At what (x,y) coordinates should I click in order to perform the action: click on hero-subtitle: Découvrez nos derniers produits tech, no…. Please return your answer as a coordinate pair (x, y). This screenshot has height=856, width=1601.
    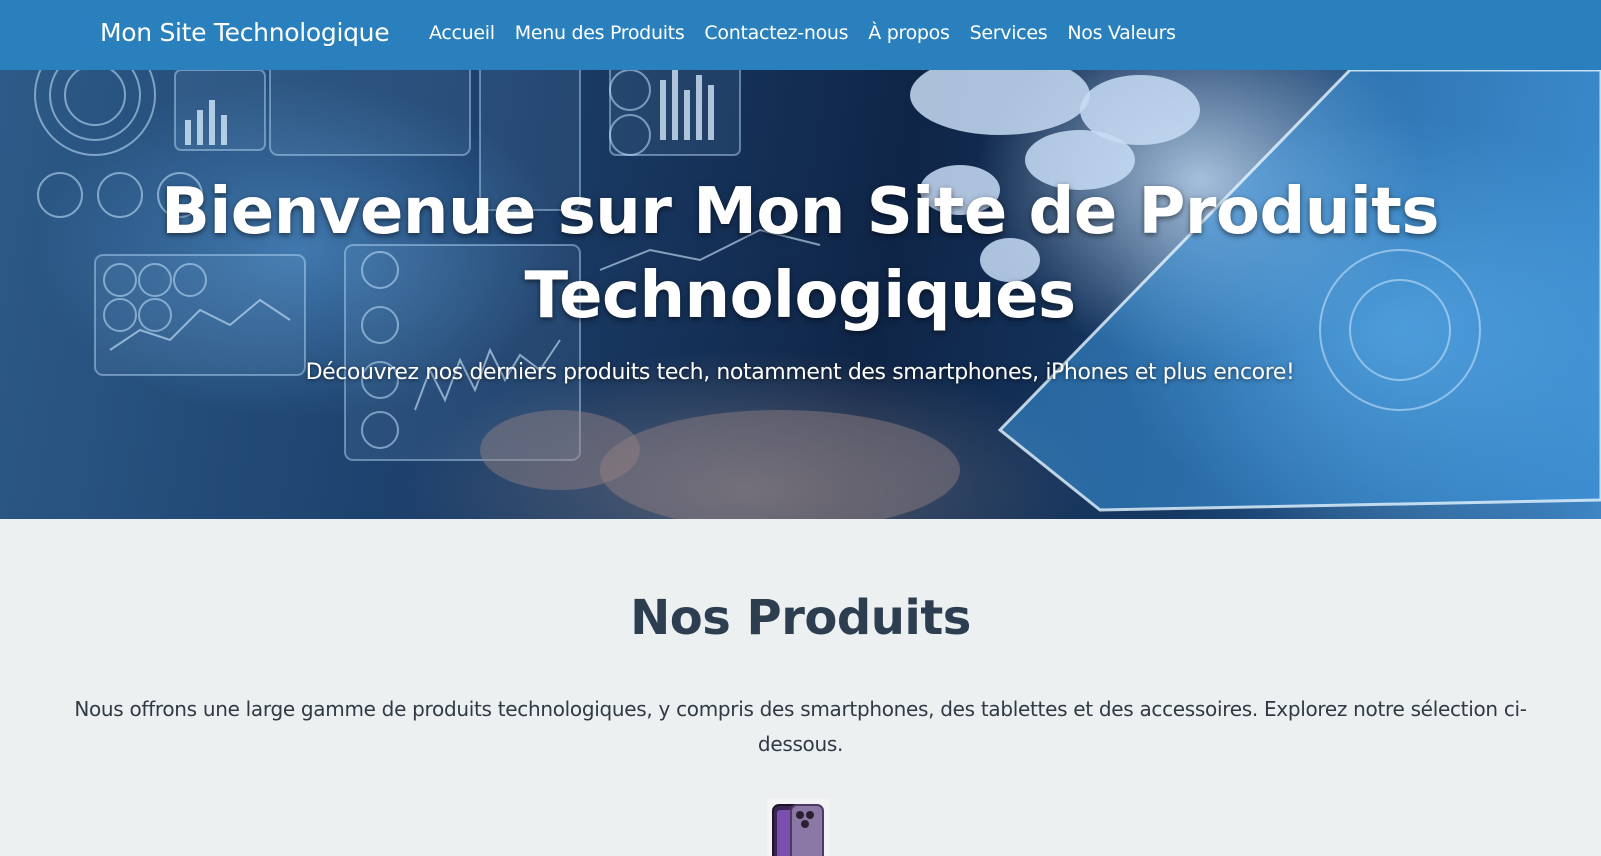
    Looking at the image, I should click on (800, 372).